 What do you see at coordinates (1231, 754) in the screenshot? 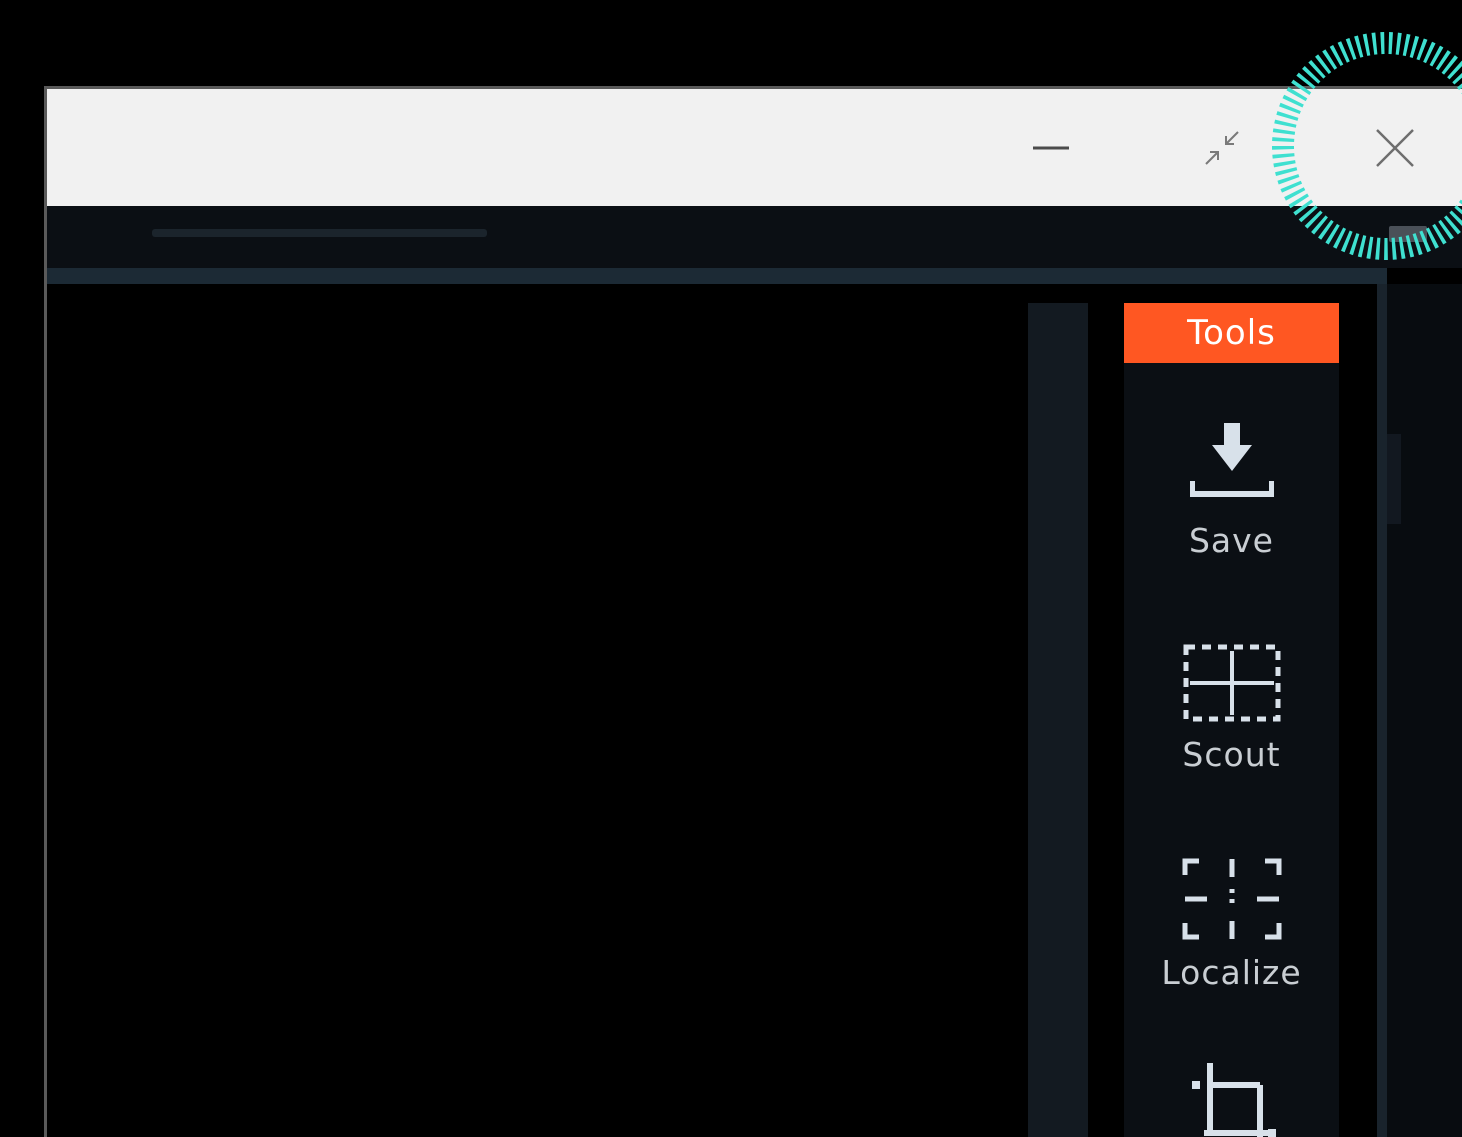
I see `scout-tool-label: Scout` at bounding box center [1231, 754].